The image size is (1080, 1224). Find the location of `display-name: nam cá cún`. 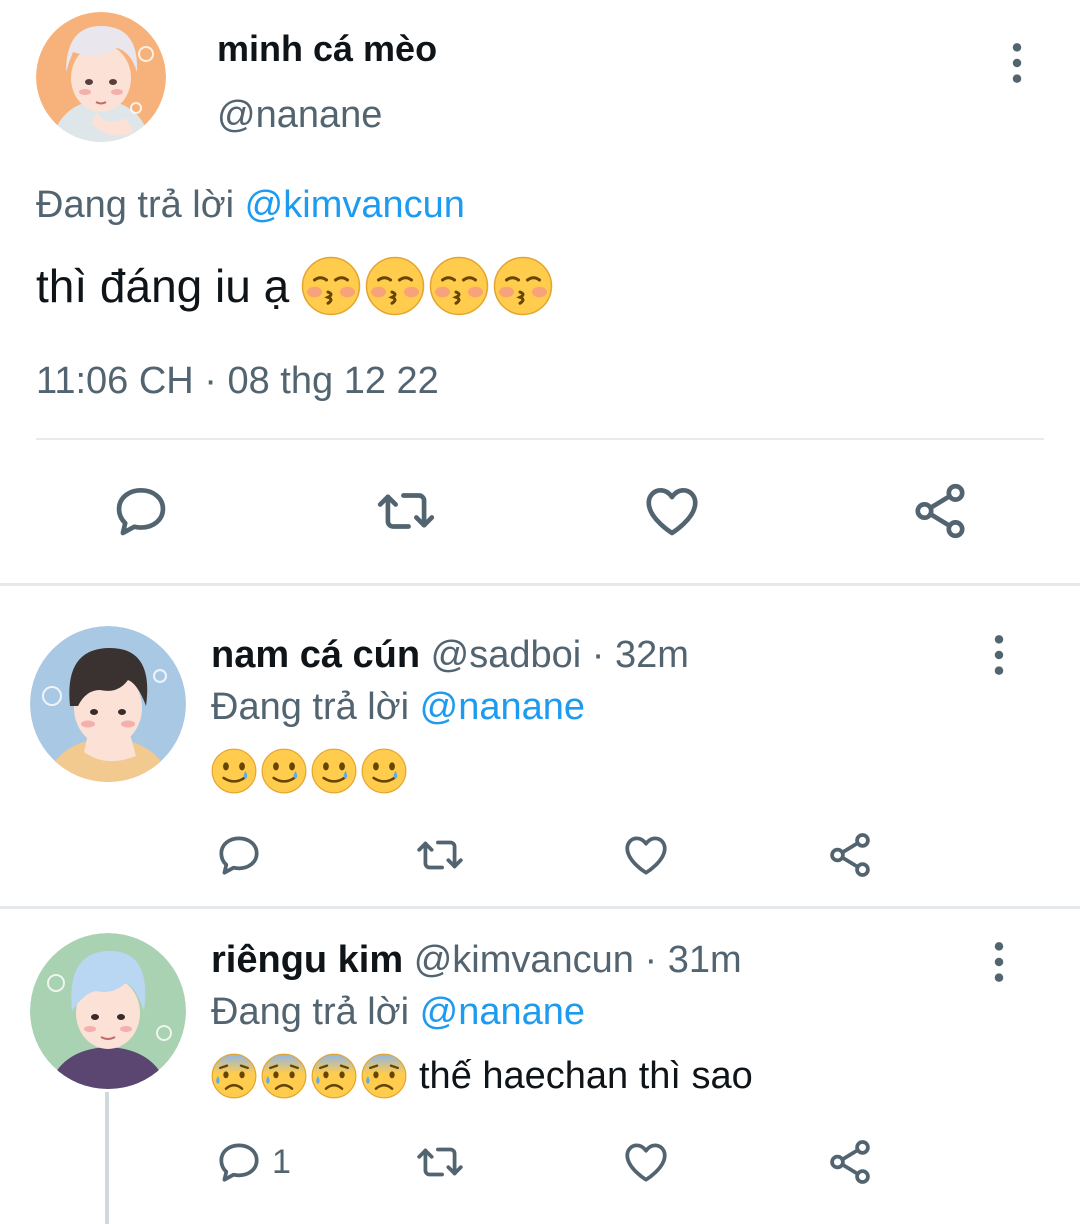

display-name: nam cá cún is located at coordinates (315, 655).